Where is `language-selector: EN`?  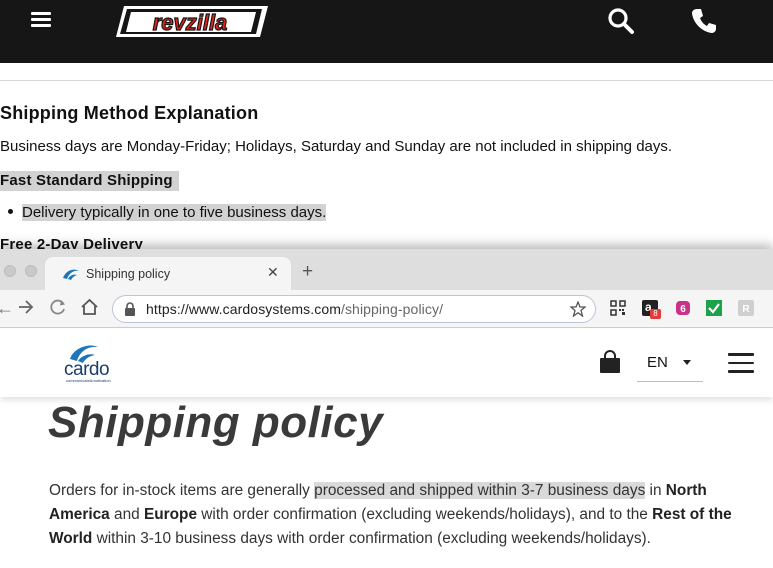 language-selector: EN is located at coordinates (670, 362).